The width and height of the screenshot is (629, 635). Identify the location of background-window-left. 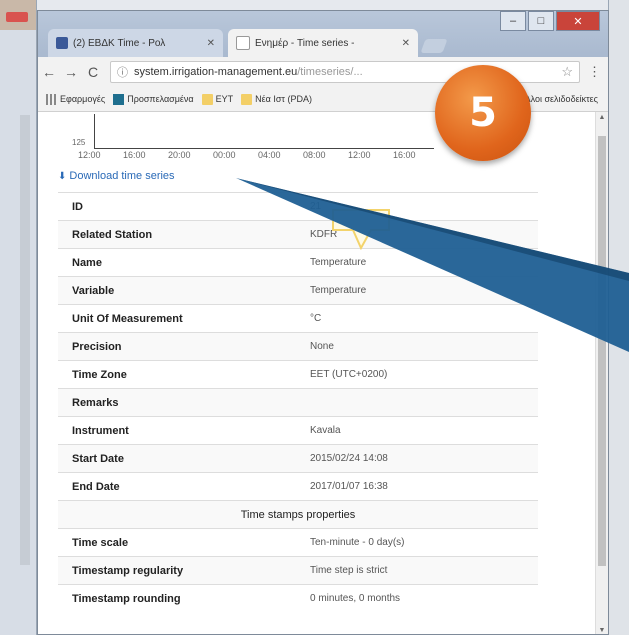
(18, 317).